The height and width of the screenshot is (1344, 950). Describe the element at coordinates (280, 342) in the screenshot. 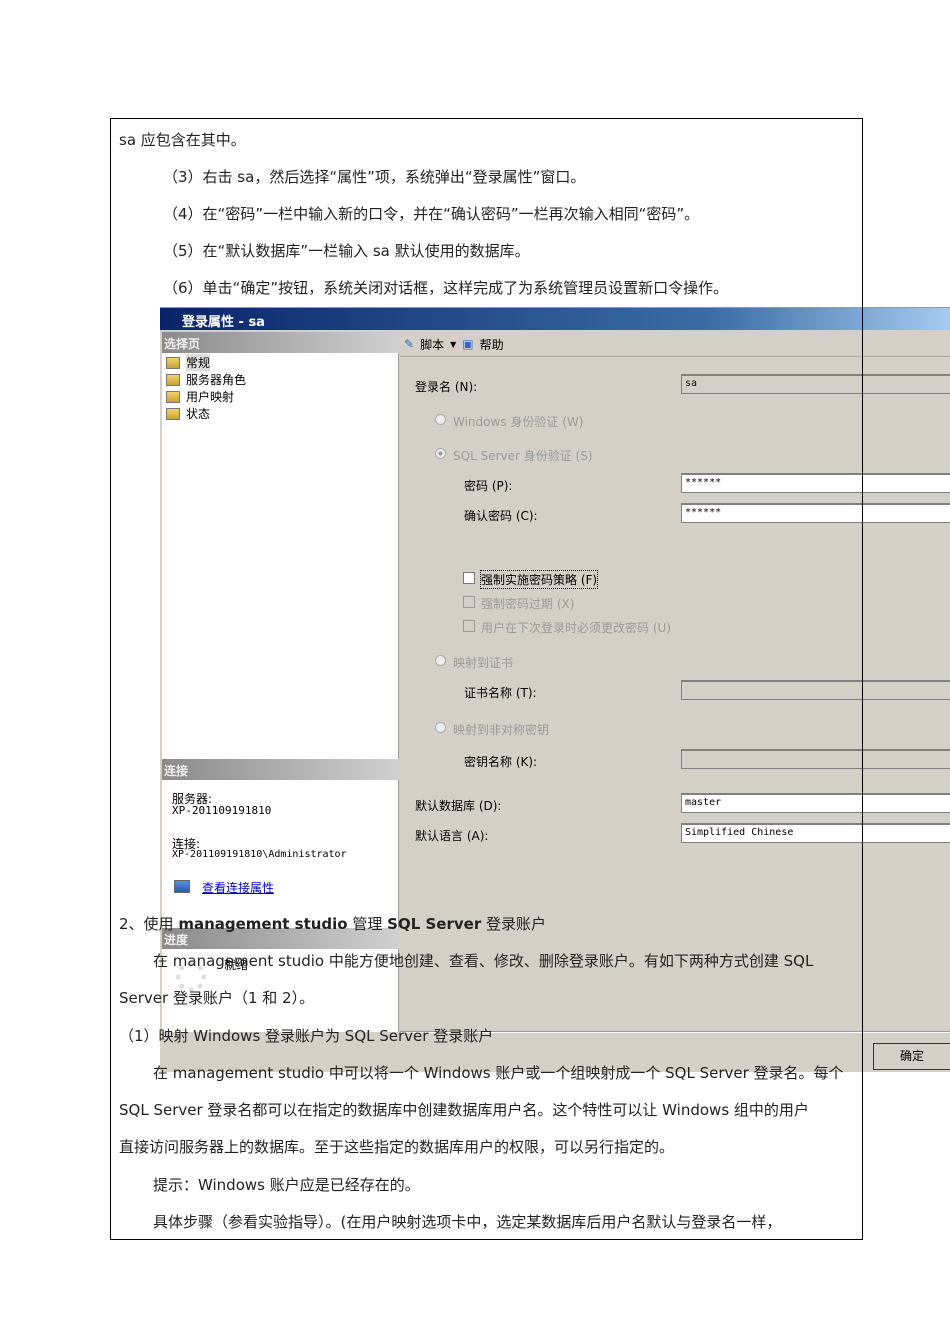

I see `select-page-header: 选择页` at that location.